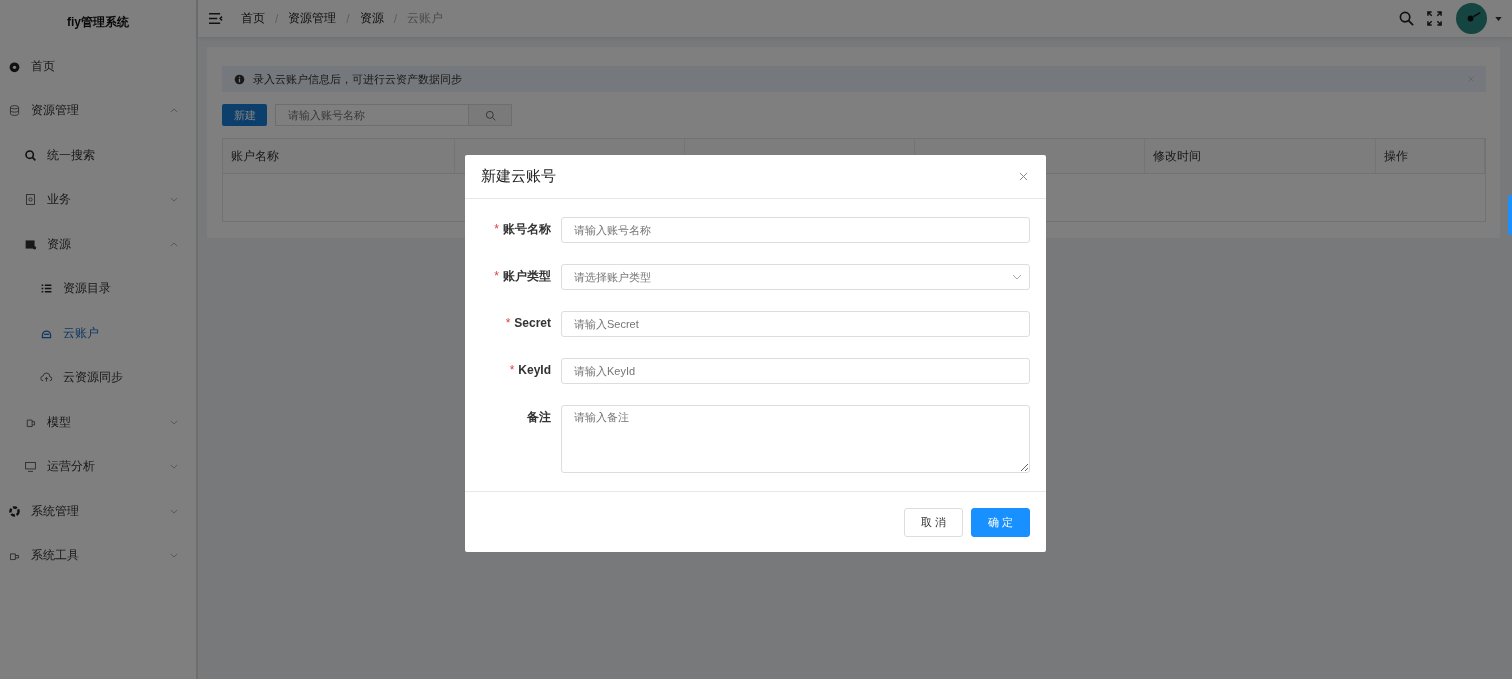 The image size is (1512, 679). What do you see at coordinates (539, 417) in the screenshot?
I see `field-label: 备注` at bounding box center [539, 417].